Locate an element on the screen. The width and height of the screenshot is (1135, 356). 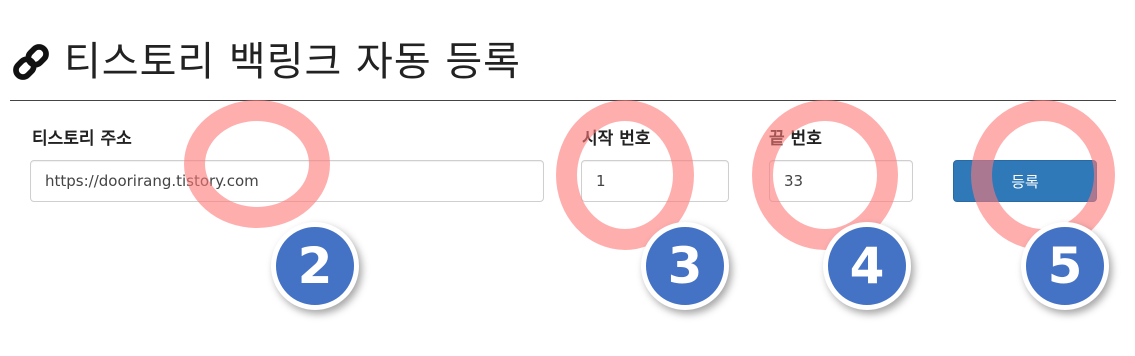
end-number-input is located at coordinates (841, 181).